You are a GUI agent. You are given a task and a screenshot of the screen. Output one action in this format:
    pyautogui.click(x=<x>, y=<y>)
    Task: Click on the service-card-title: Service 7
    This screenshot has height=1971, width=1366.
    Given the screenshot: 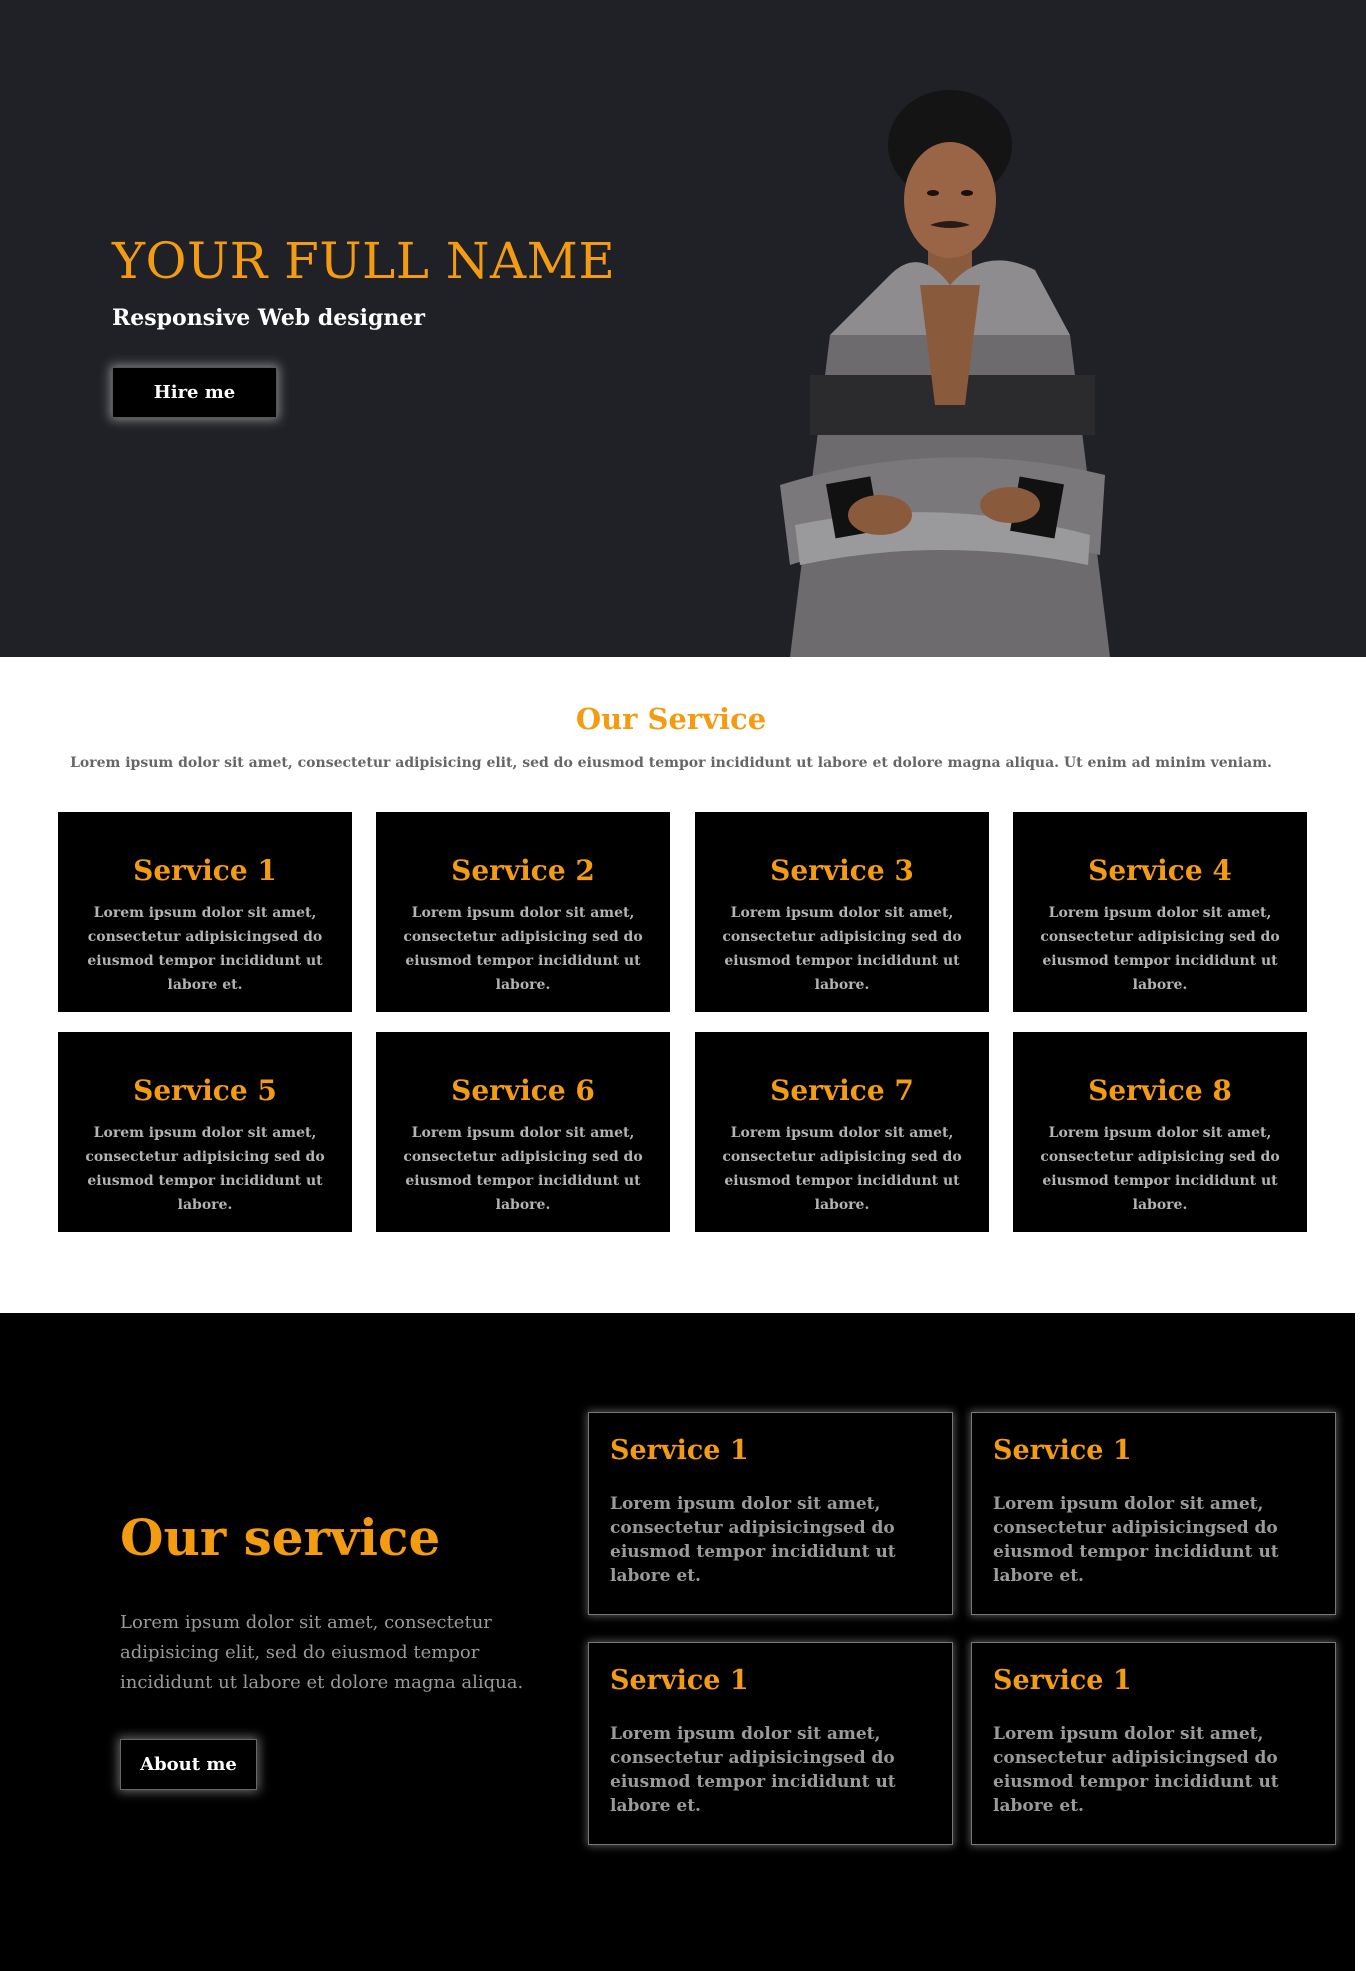 What is the action you would take?
    pyautogui.click(x=842, y=1090)
    